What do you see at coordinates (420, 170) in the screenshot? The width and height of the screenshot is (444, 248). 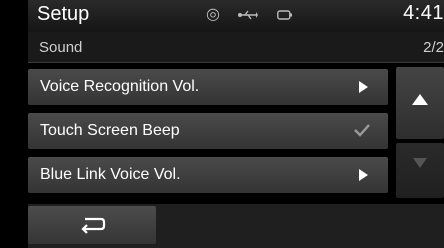 I see `scroll-down-button` at bounding box center [420, 170].